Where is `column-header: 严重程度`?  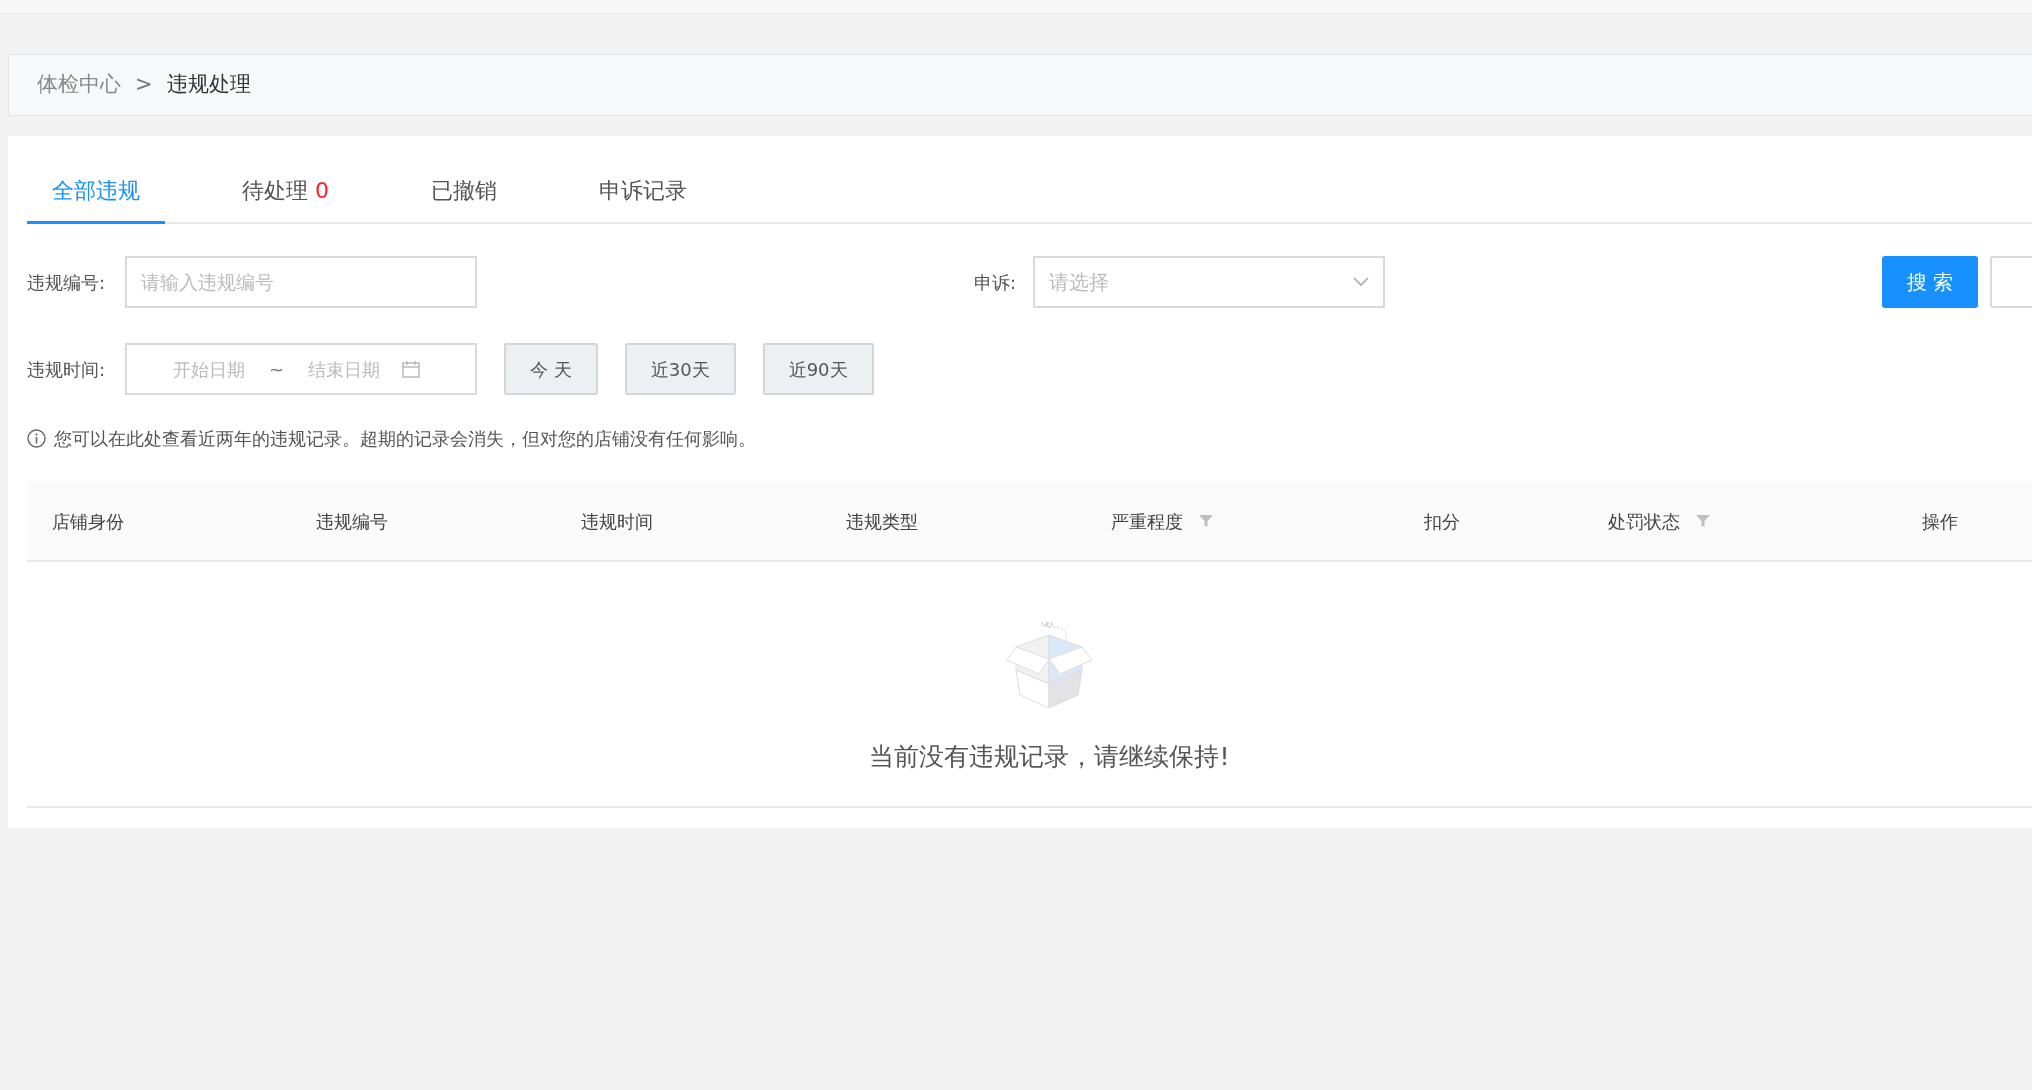 column-header: 严重程度 is located at coordinates (1147, 521).